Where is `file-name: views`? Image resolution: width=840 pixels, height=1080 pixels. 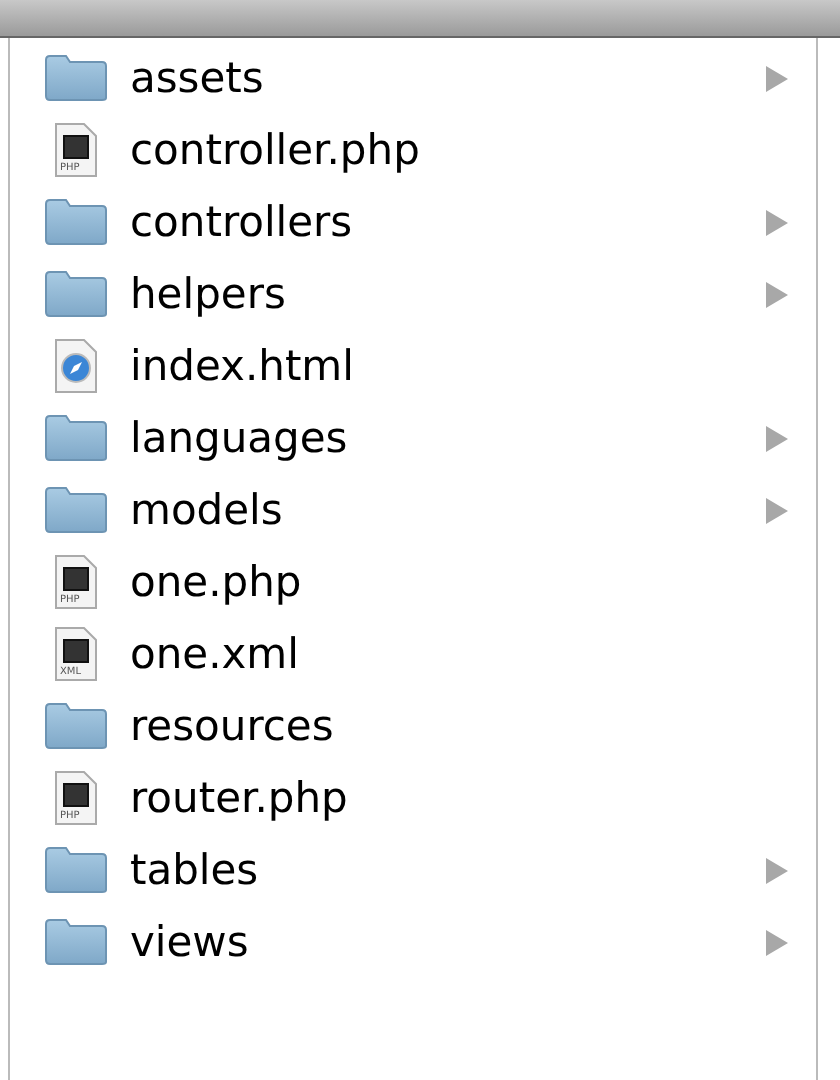 file-name: views is located at coordinates (448, 942).